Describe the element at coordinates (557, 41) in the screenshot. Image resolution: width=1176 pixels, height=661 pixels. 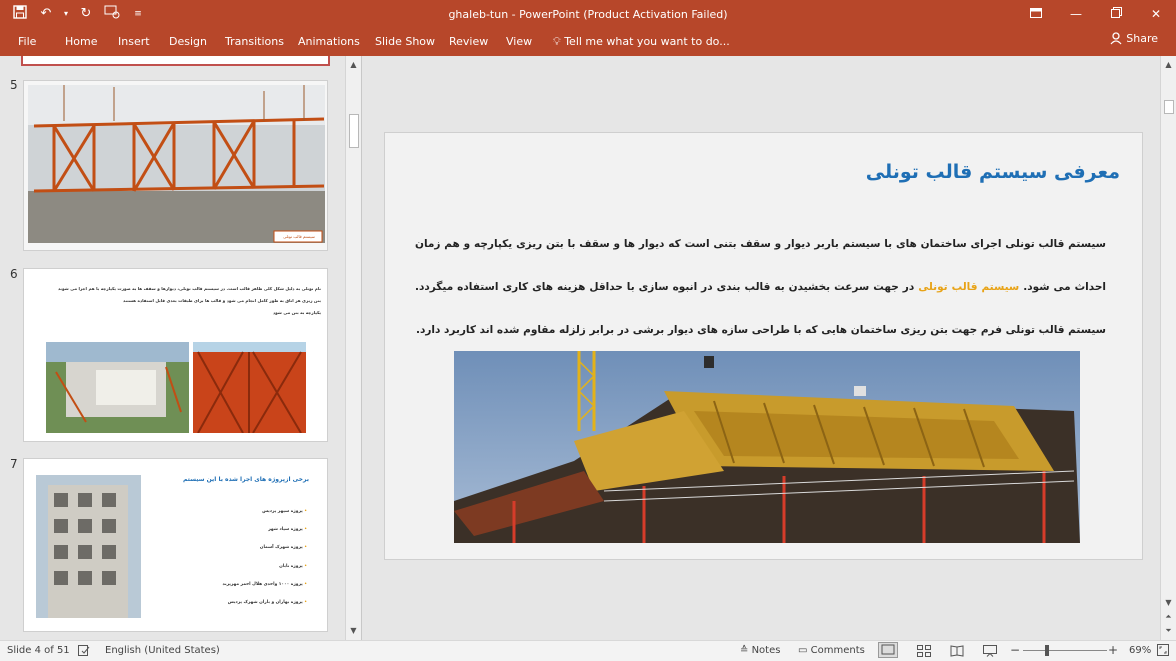
I see `lightbulb-icon: 💡︎` at that location.